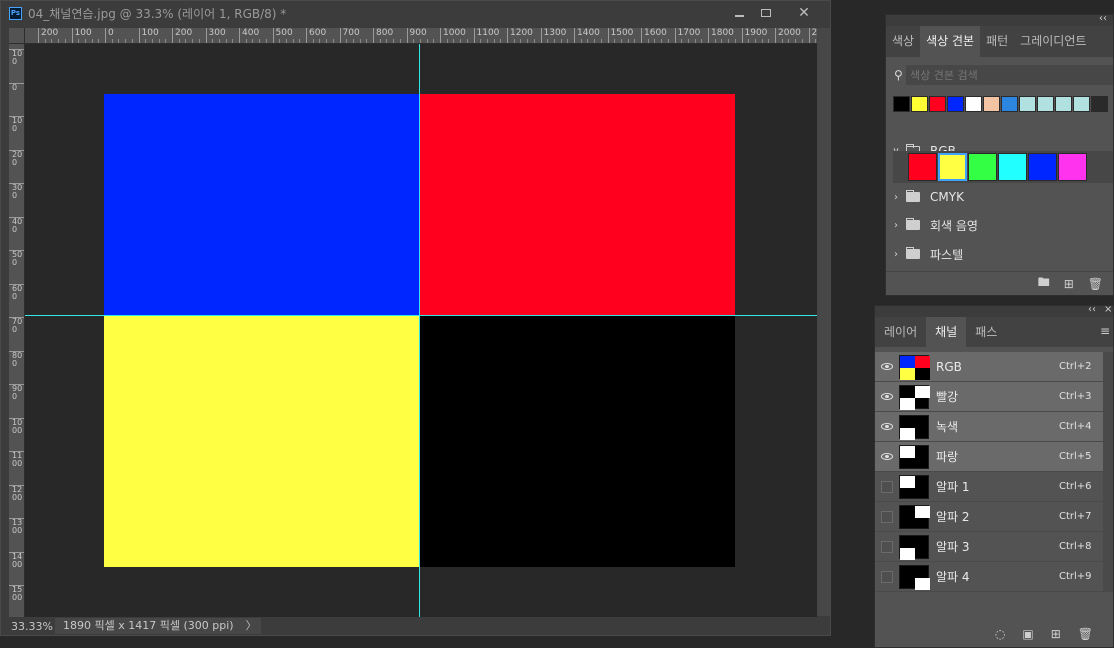 The width and height of the screenshot is (1114, 648). What do you see at coordinates (994, 310) in the screenshot?
I see `panel-drag-strip: ‹‹ ×` at bounding box center [994, 310].